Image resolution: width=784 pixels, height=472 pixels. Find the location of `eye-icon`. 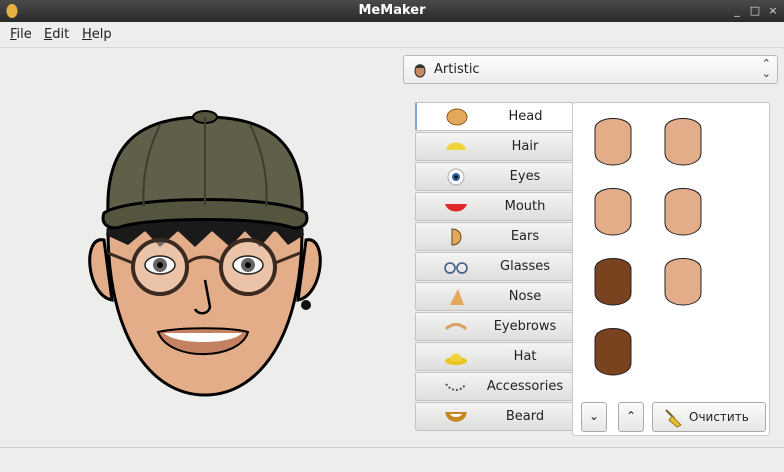

eye-icon is located at coordinates (456, 177).